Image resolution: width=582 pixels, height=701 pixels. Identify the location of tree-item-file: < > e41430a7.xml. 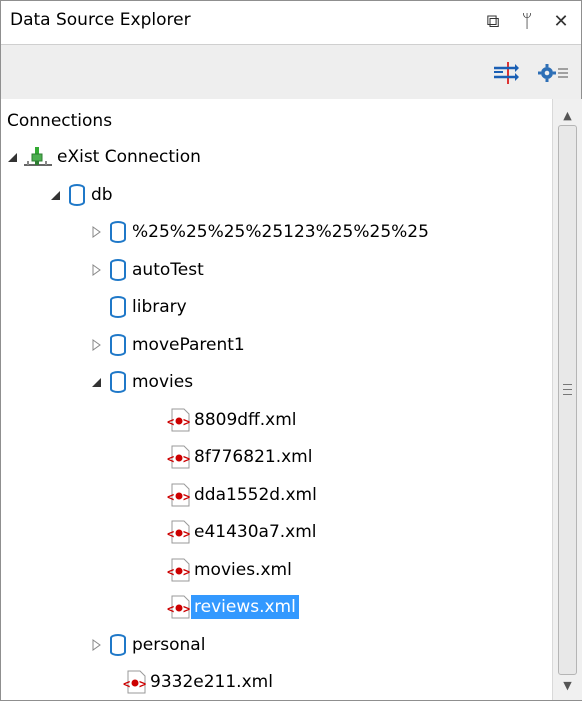
(276, 532).